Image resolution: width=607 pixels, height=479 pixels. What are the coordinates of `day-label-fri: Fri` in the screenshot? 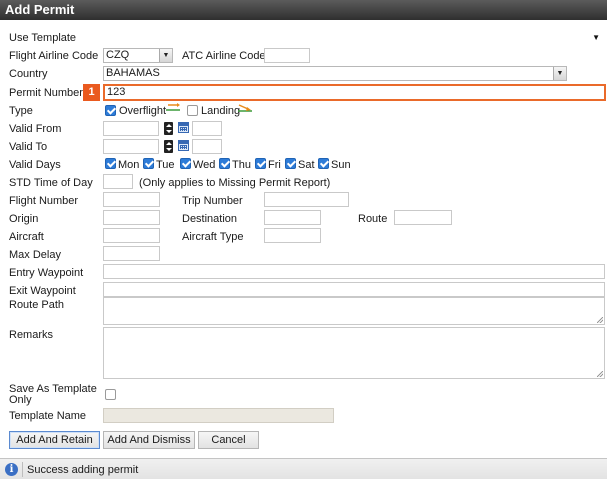 It's located at (274, 165).